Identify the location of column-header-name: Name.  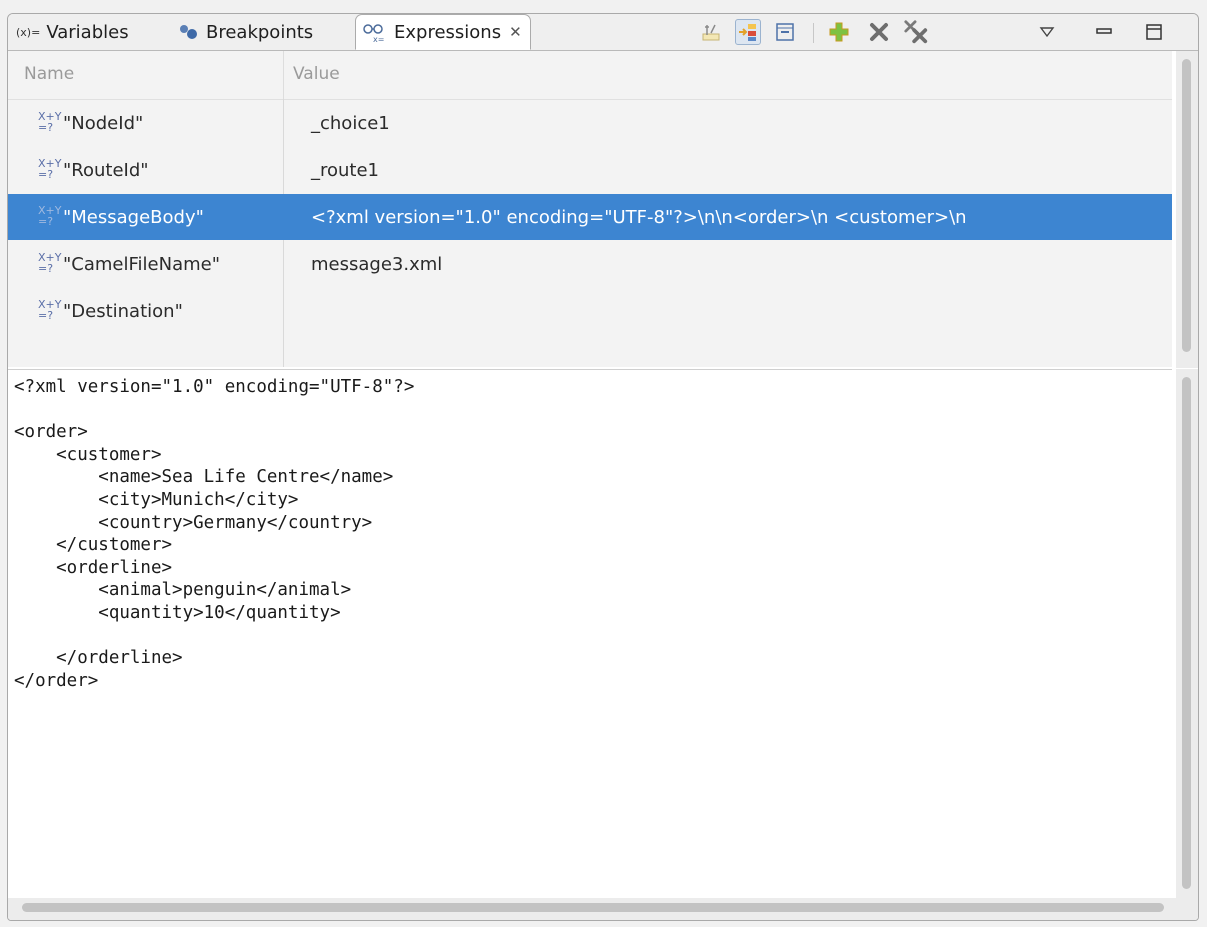
(49, 74).